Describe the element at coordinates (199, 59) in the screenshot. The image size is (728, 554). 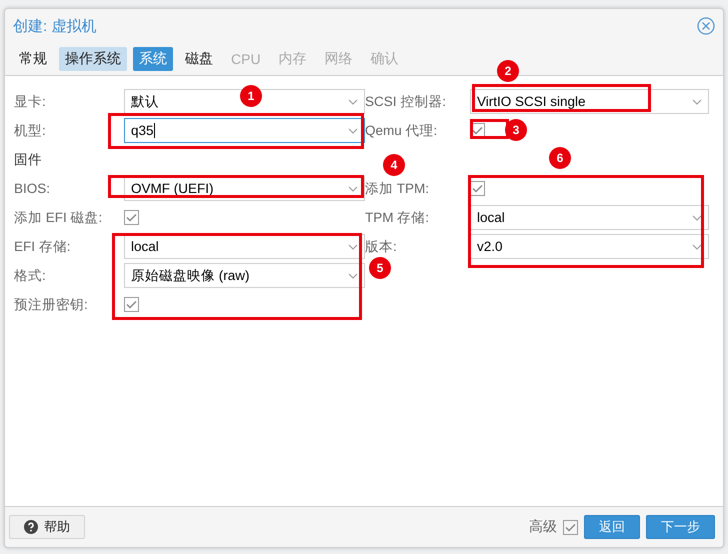
I see `tab: 磁盘` at that location.